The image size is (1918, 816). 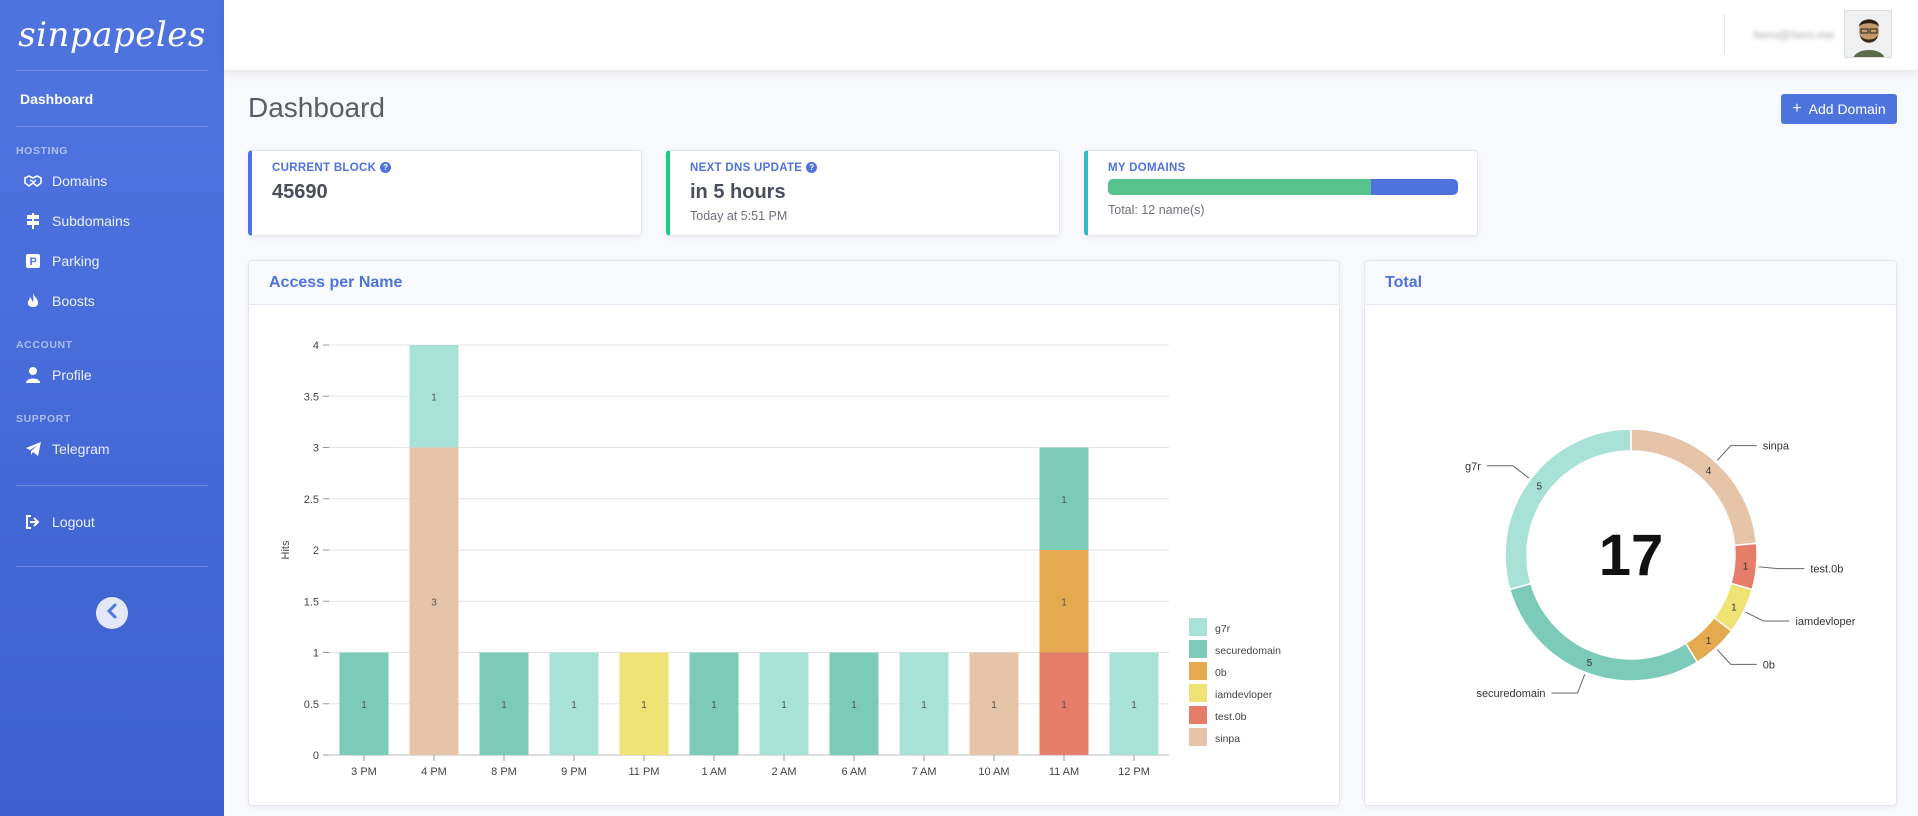 What do you see at coordinates (112, 566) in the screenshot?
I see `divider` at bounding box center [112, 566].